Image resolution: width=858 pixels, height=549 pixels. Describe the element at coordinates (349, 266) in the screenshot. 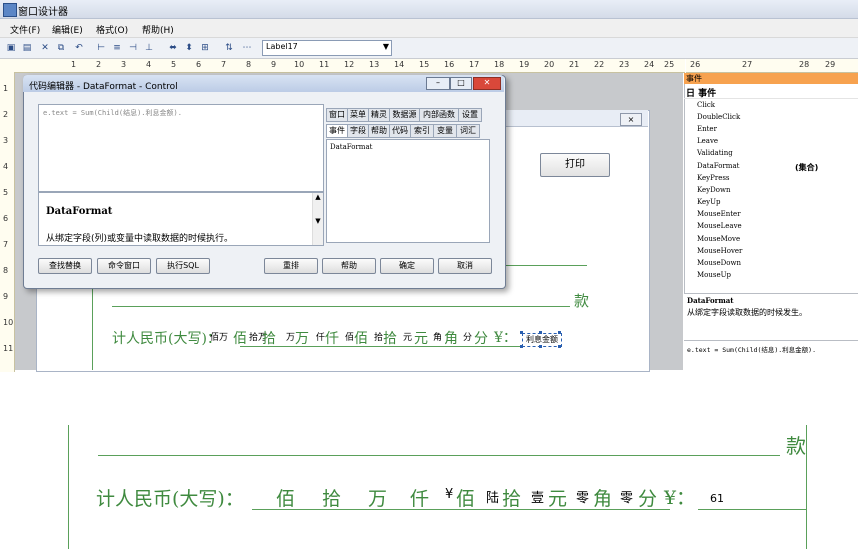

I see `help-button: 帮助` at that location.